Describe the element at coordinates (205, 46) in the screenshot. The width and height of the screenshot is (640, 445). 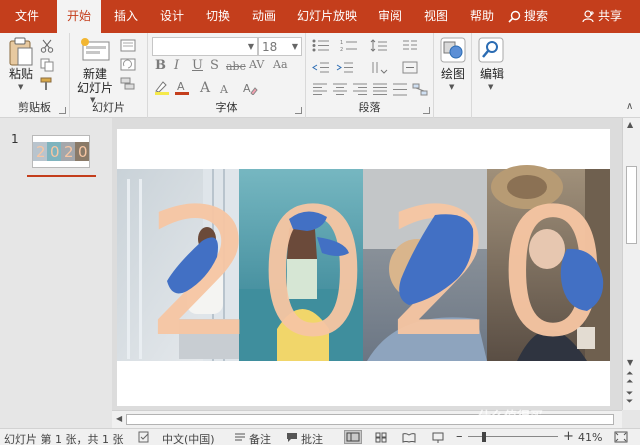
I see `font-name-select: ▼` at that location.